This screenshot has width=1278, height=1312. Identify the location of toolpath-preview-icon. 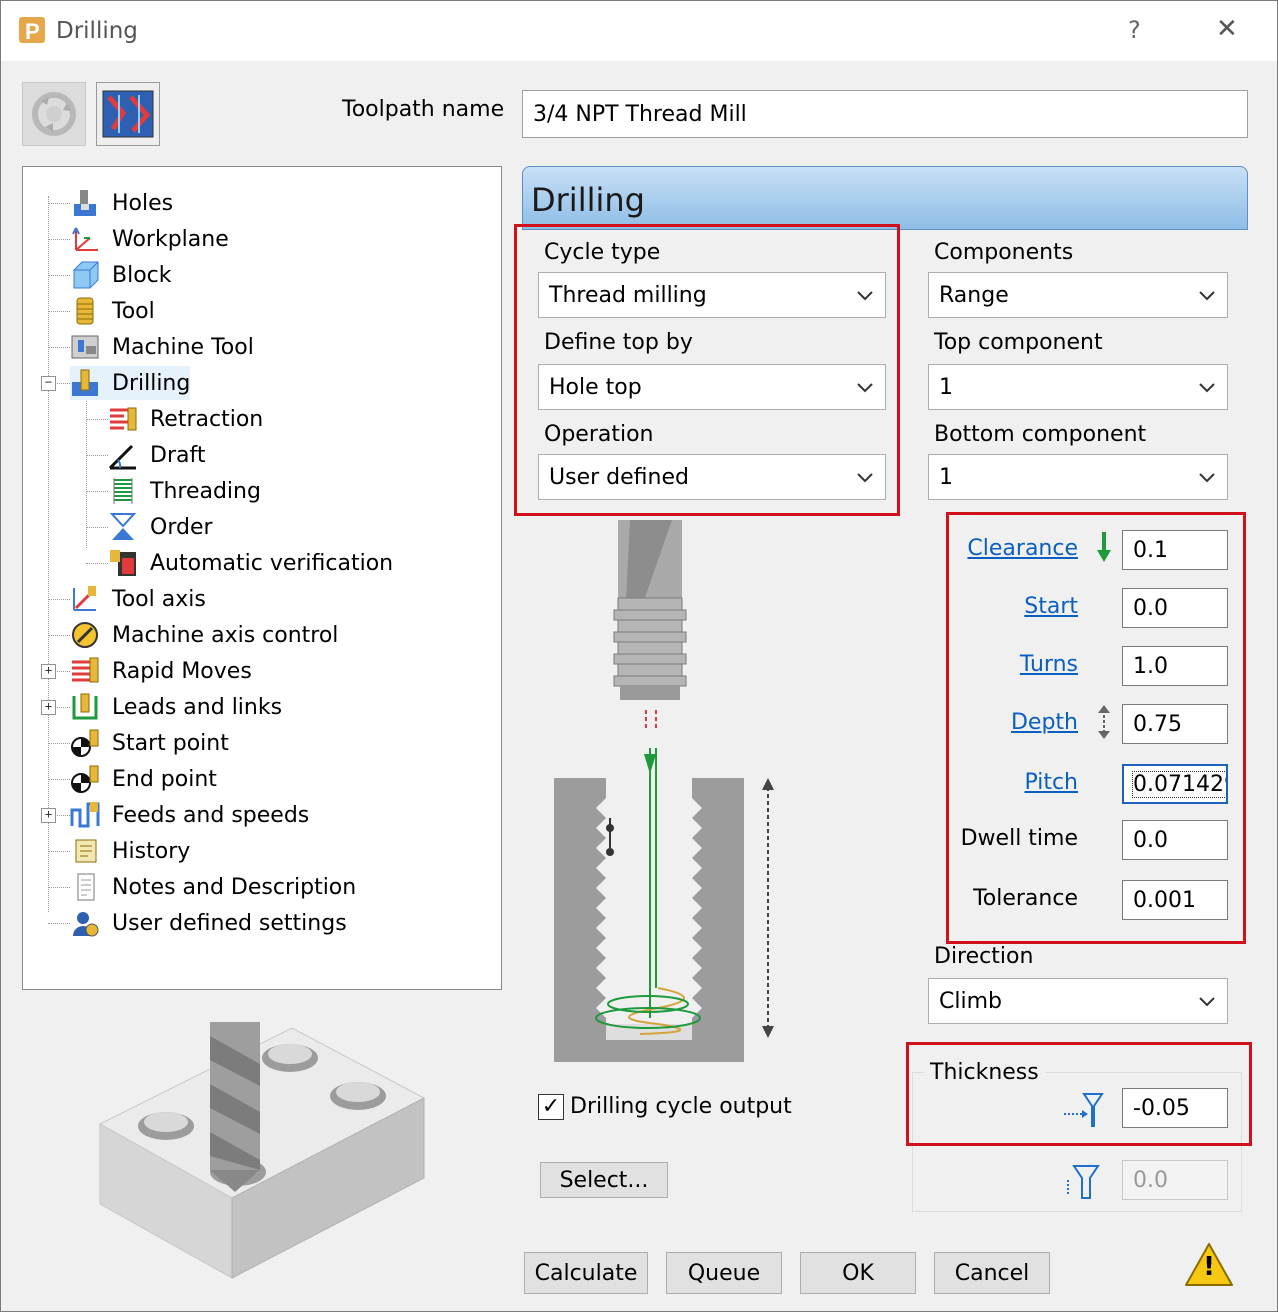
(128, 114).